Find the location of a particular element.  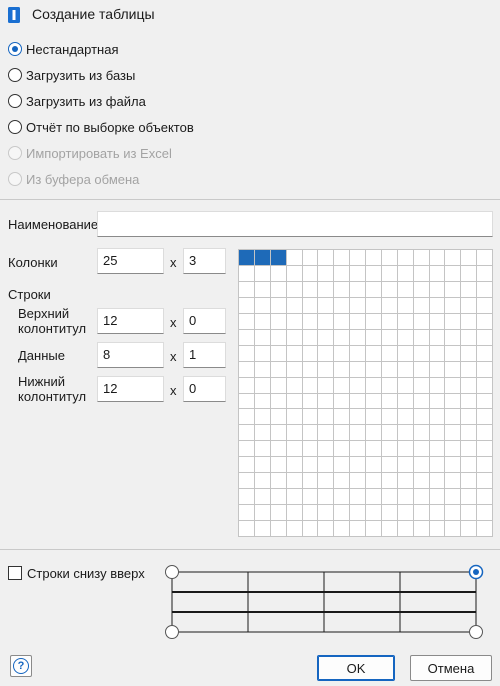

header-height-input: 0 is located at coordinates (204, 321).